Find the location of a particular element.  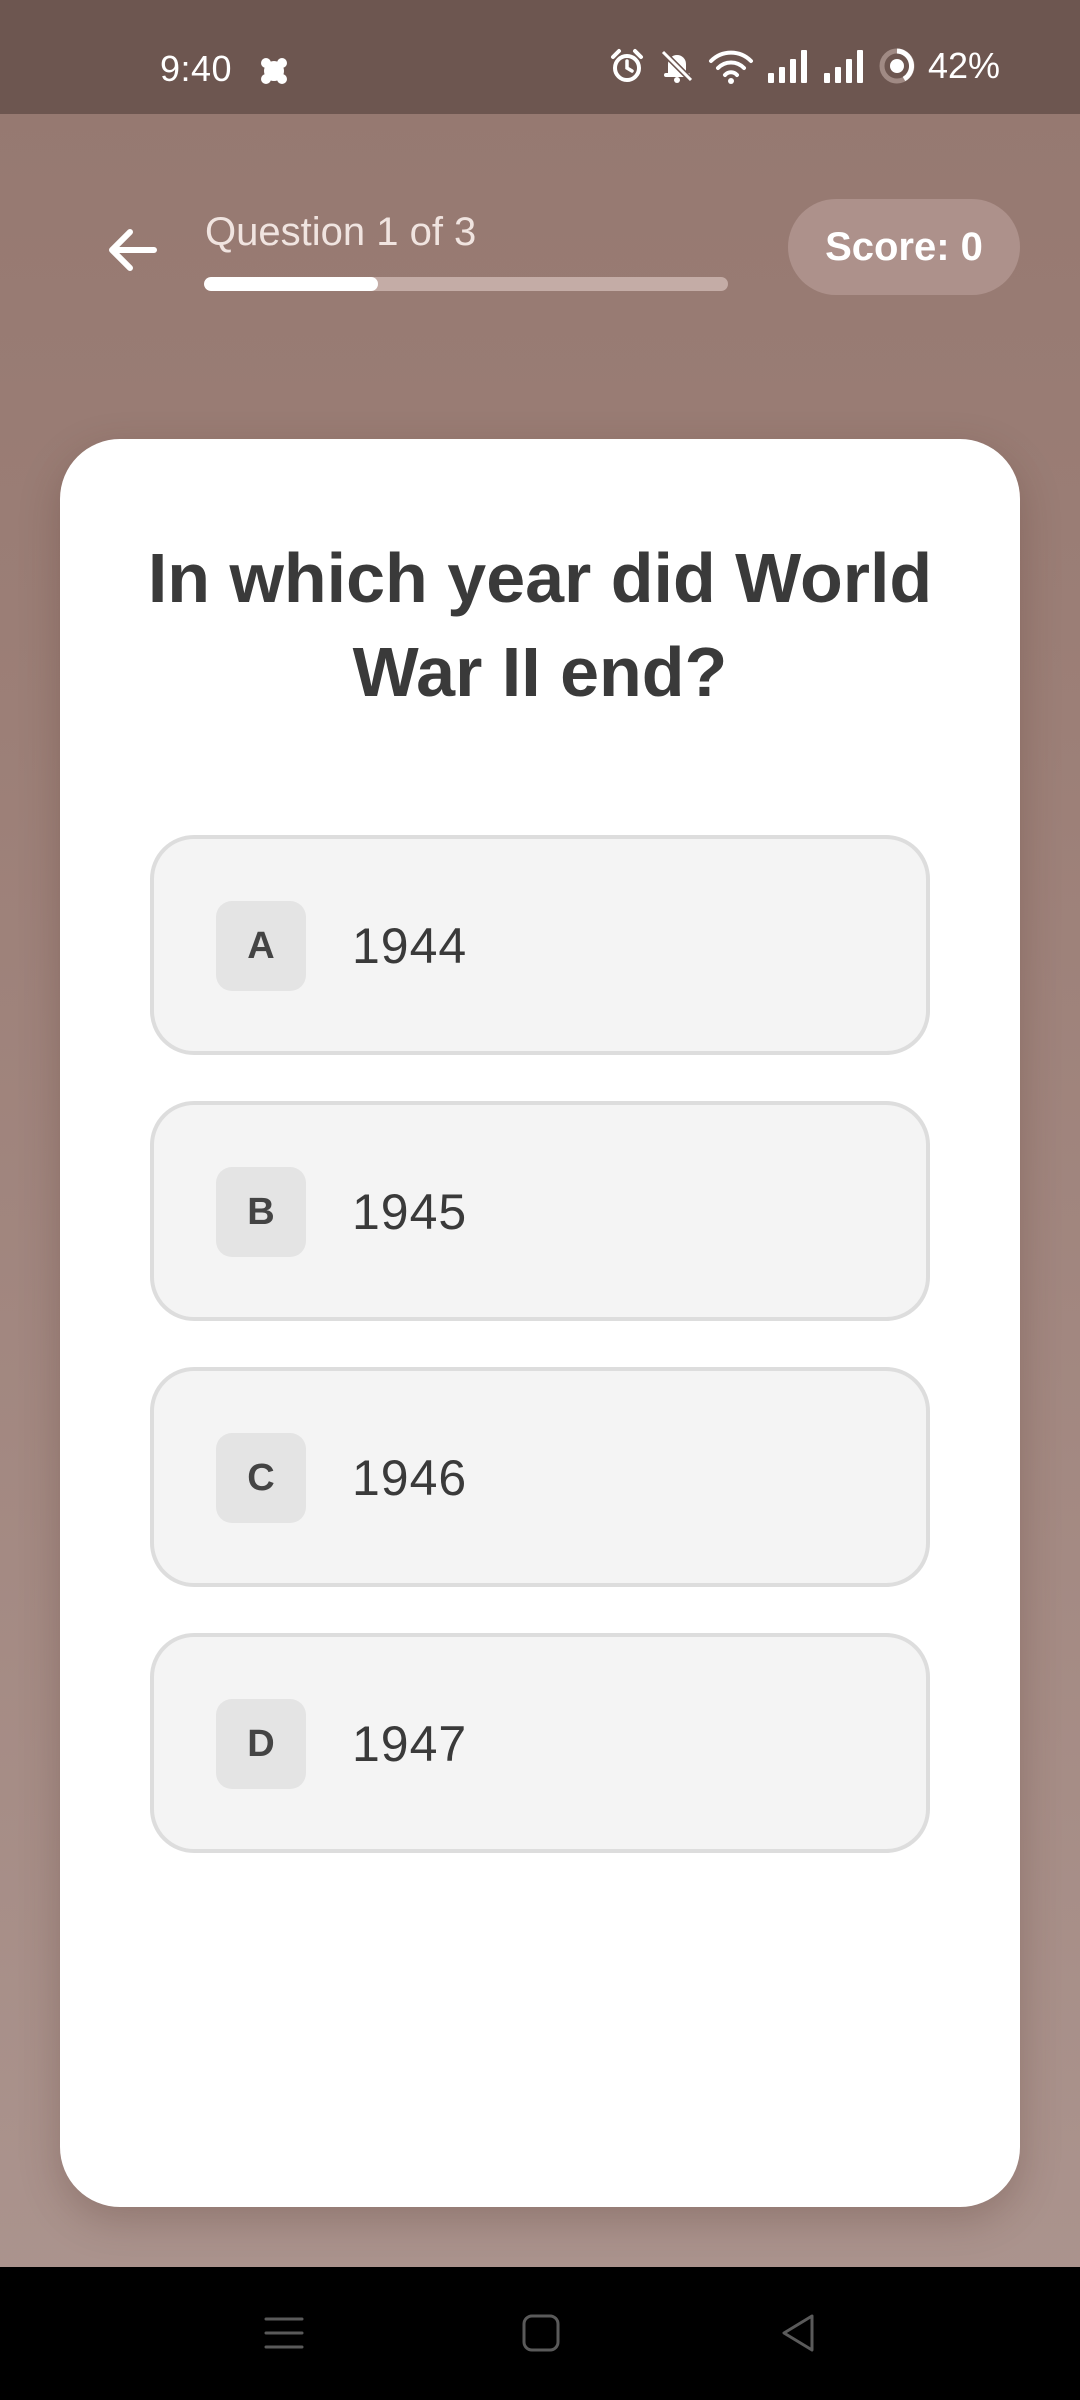

answer-option-a: A 1944 is located at coordinates (540, 945).